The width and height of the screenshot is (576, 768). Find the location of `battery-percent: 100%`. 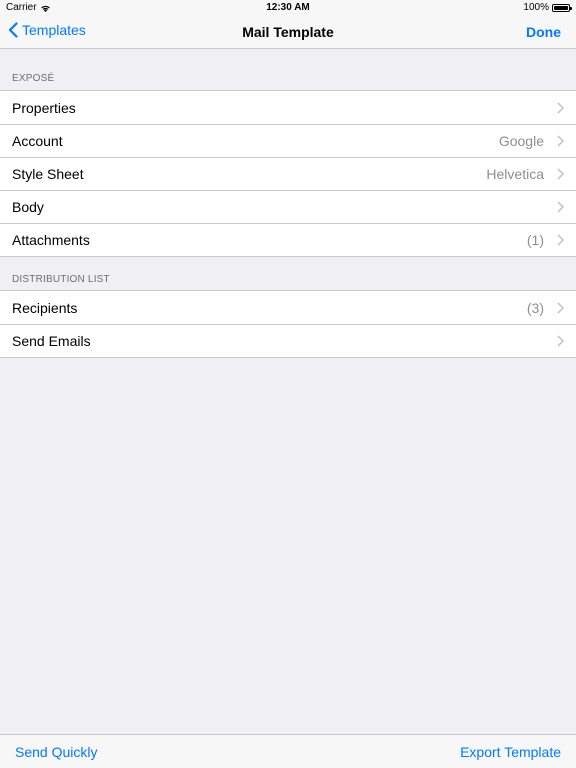

battery-percent: 100% is located at coordinates (536, 7).